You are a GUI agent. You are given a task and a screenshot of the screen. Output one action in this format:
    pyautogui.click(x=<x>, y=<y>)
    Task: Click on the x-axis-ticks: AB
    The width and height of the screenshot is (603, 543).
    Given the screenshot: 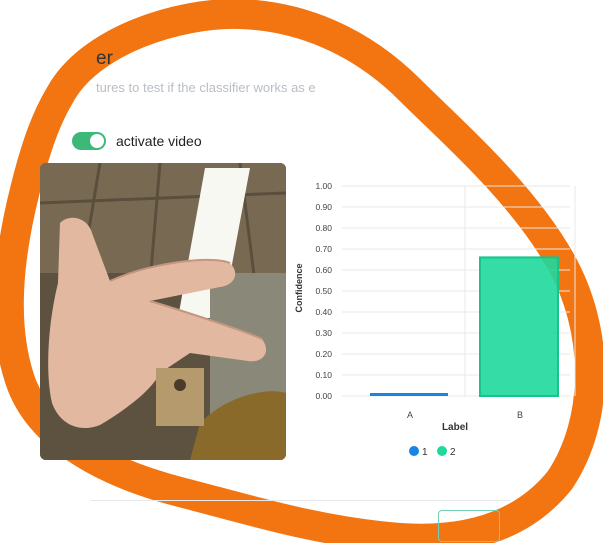 What is the action you would take?
    pyautogui.click(x=465, y=415)
    